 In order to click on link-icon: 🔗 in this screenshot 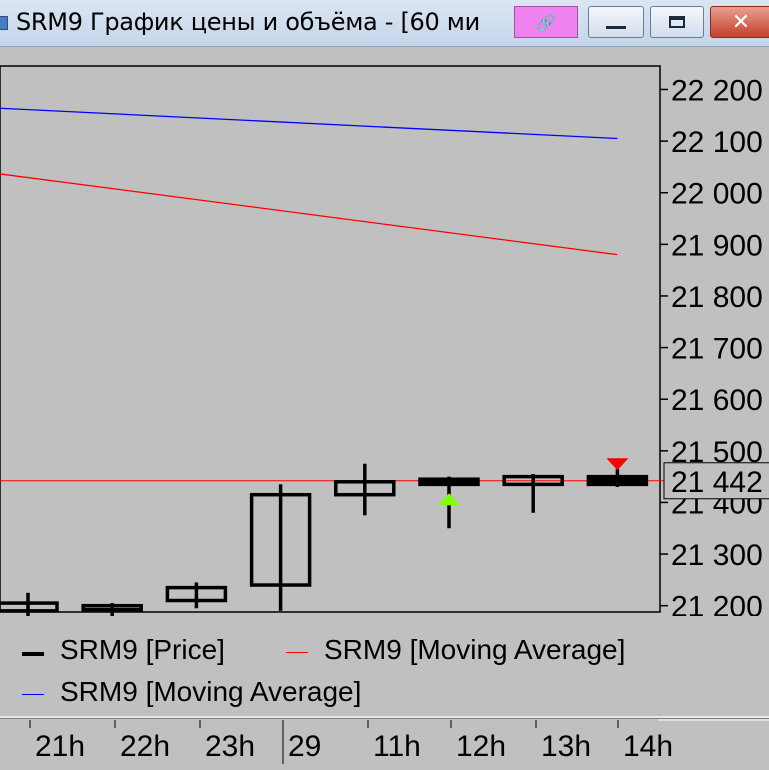, I will do `click(546, 22)`.